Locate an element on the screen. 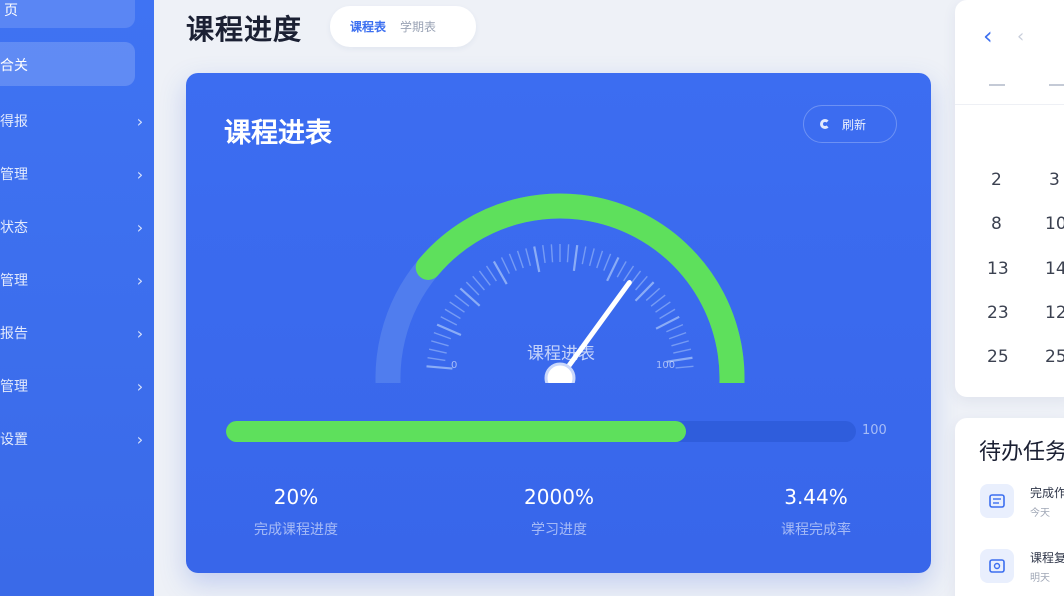 Image resolution: width=1064 pixels, height=596 pixels. sidebar-item-label: 报告 is located at coordinates (14, 334).